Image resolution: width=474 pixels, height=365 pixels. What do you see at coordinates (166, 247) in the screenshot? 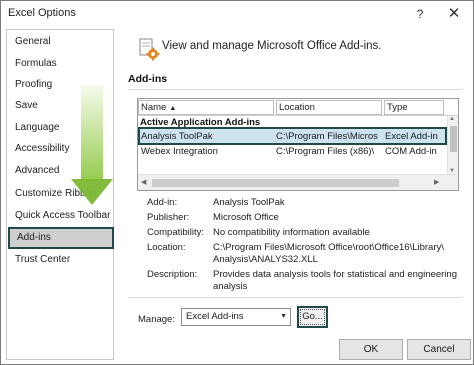
I see `label-location: Location:` at bounding box center [166, 247].